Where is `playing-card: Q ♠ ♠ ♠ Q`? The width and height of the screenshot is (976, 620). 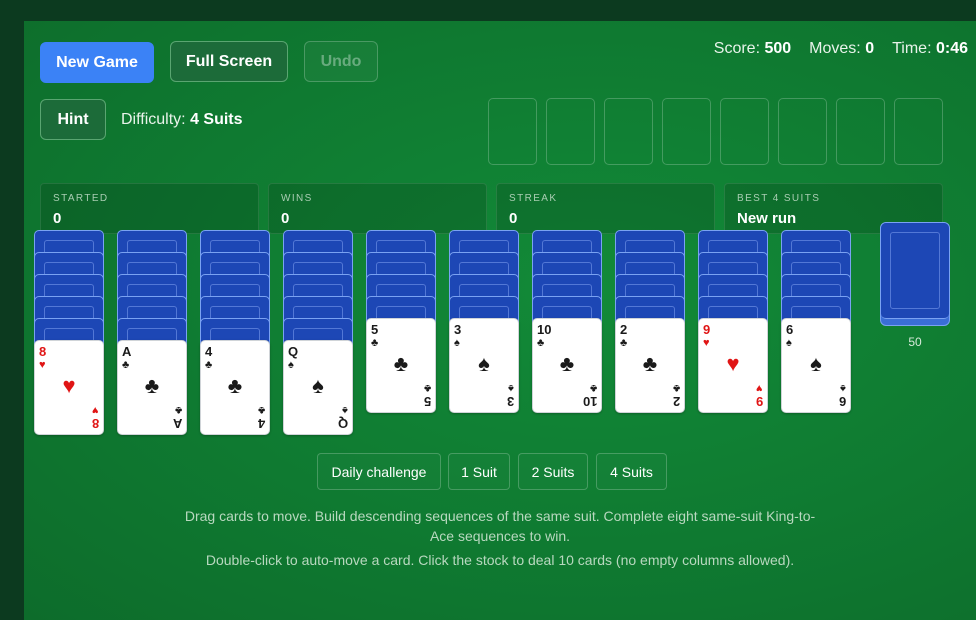
playing-card: Q ♠ ♠ ♠ Q is located at coordinates (318, 387).